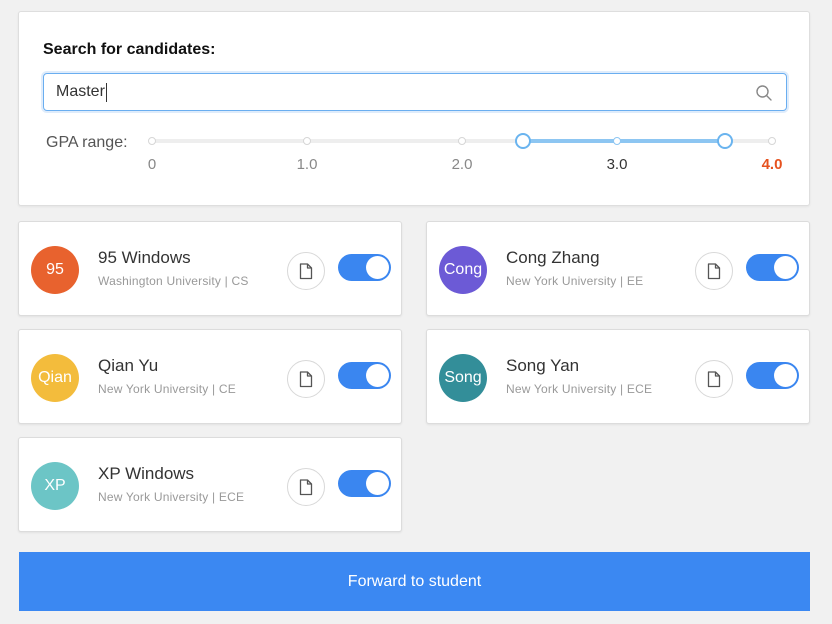 This screenshot has height=624, width=832. Describe the element at coordinates (55, 486) in the screenshot. I see `avatar: XP` at that location.